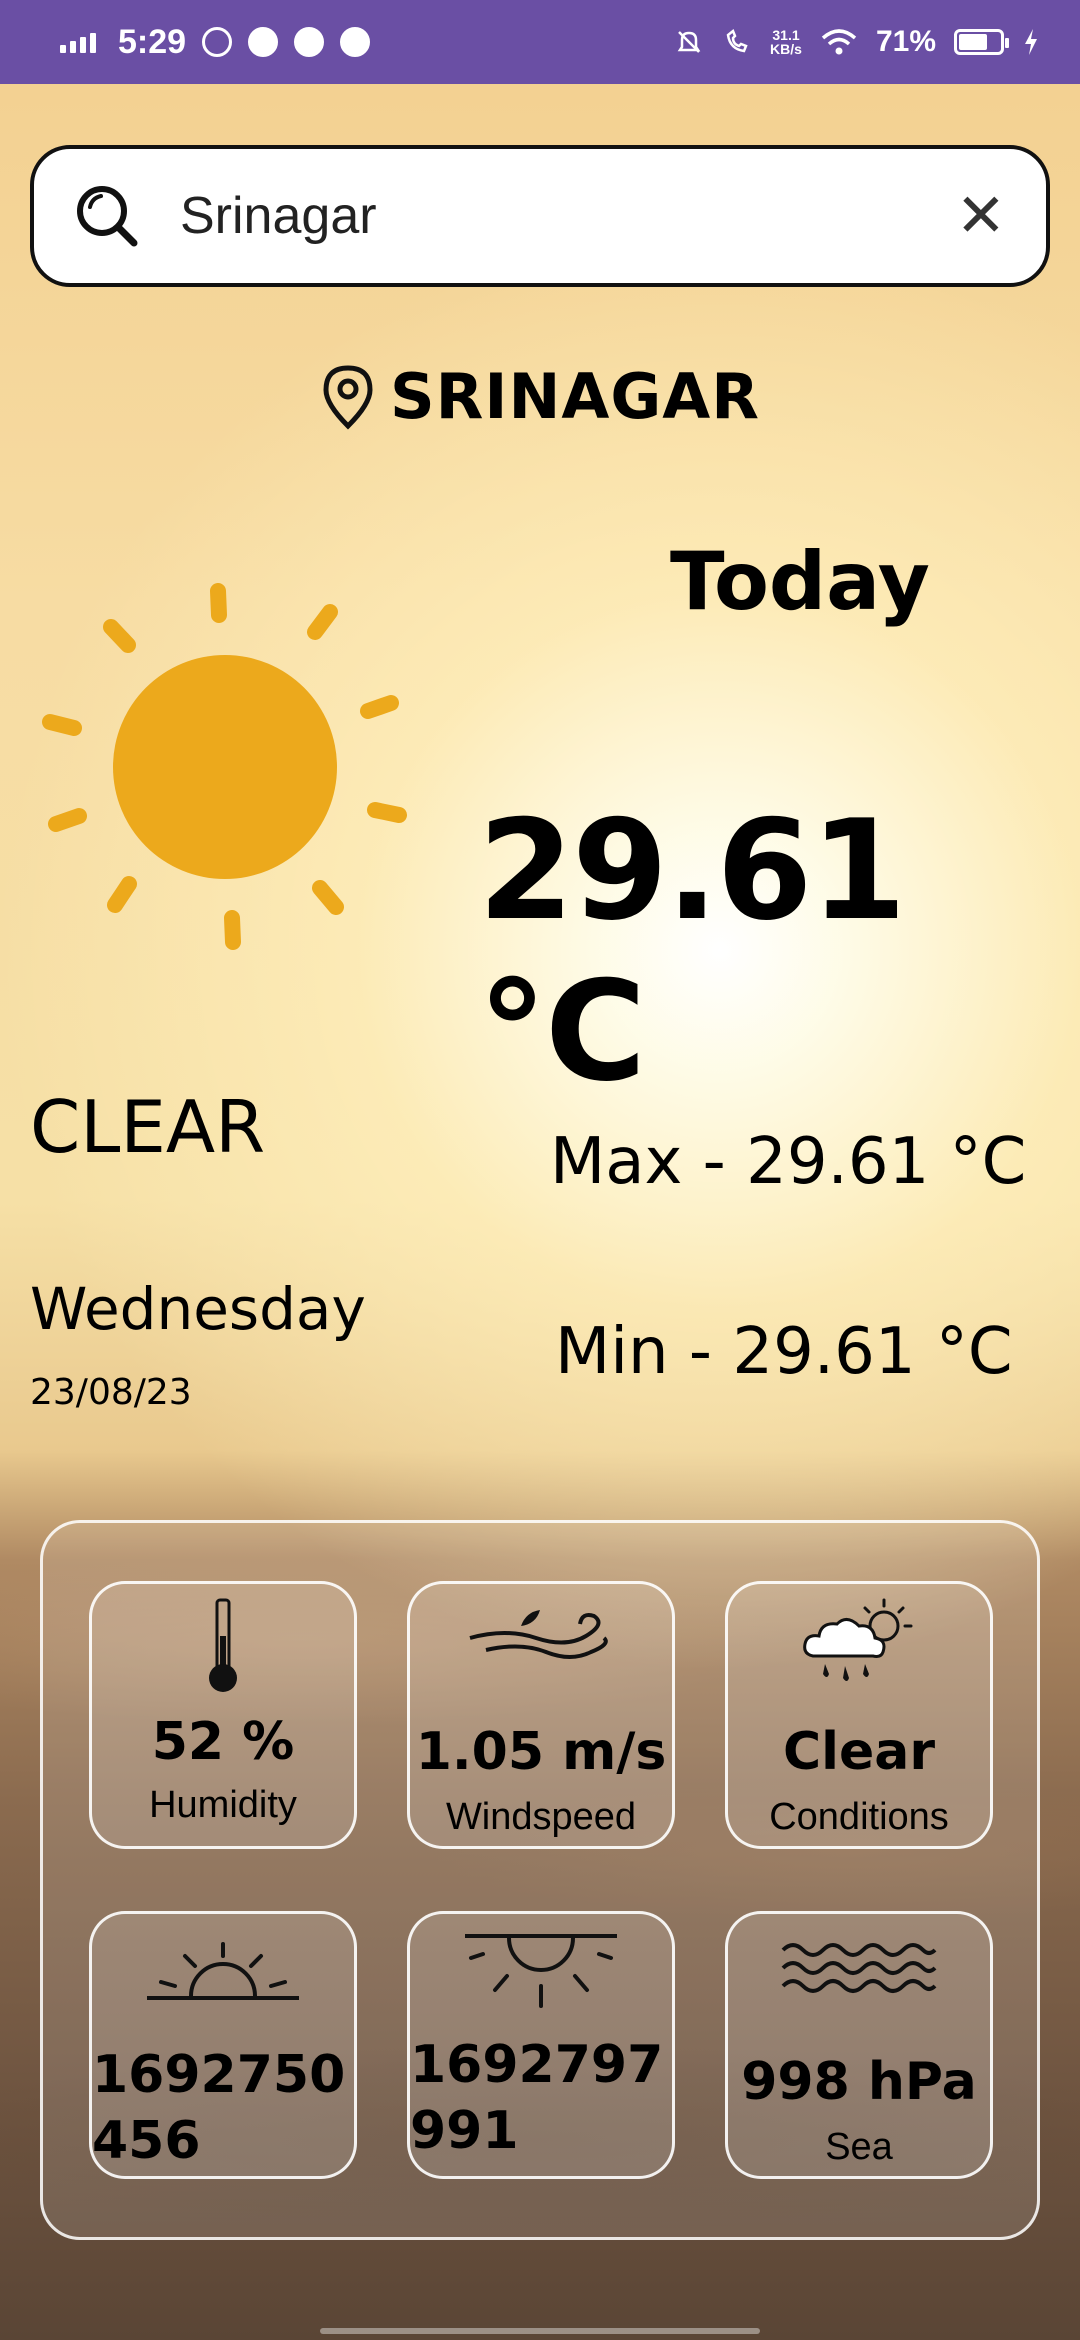 Image resolution: width=1080 pixels, height=2340 pixels. Describe the element at coordinates (78, 42) in the screenshot. I see `signal-icon` at that location.